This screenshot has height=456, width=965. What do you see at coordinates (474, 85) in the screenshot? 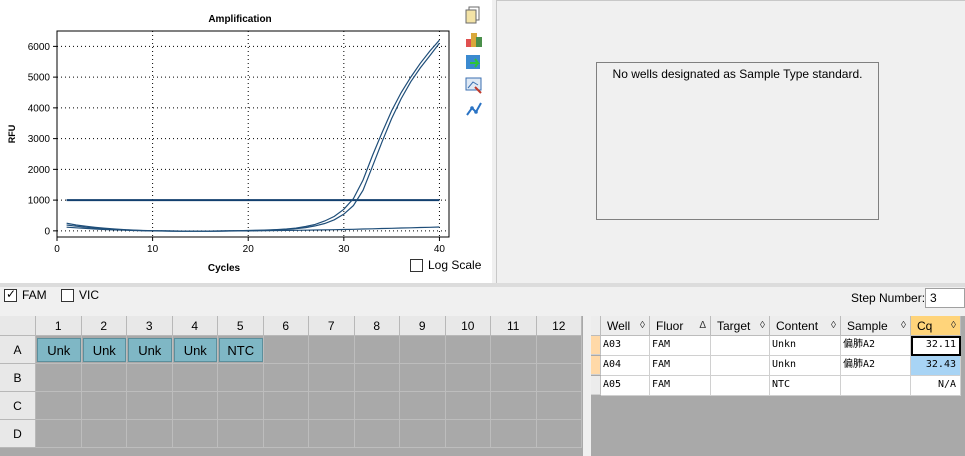
I see `zoom-chart-icon` at bounding box center [474, 85].